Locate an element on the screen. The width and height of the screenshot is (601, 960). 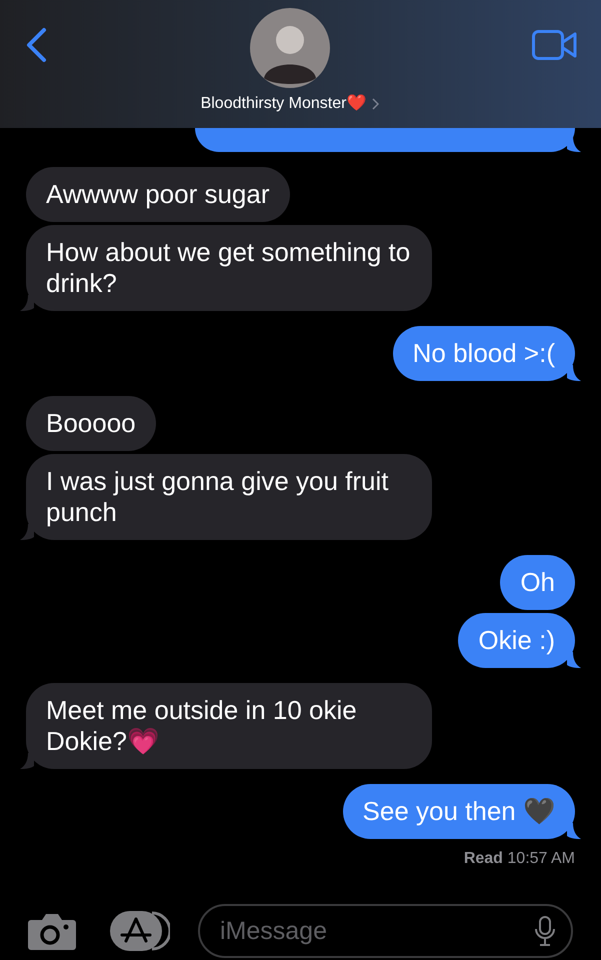
message-bubble: Awwww poor sugar is located at coordinates (158, 194).